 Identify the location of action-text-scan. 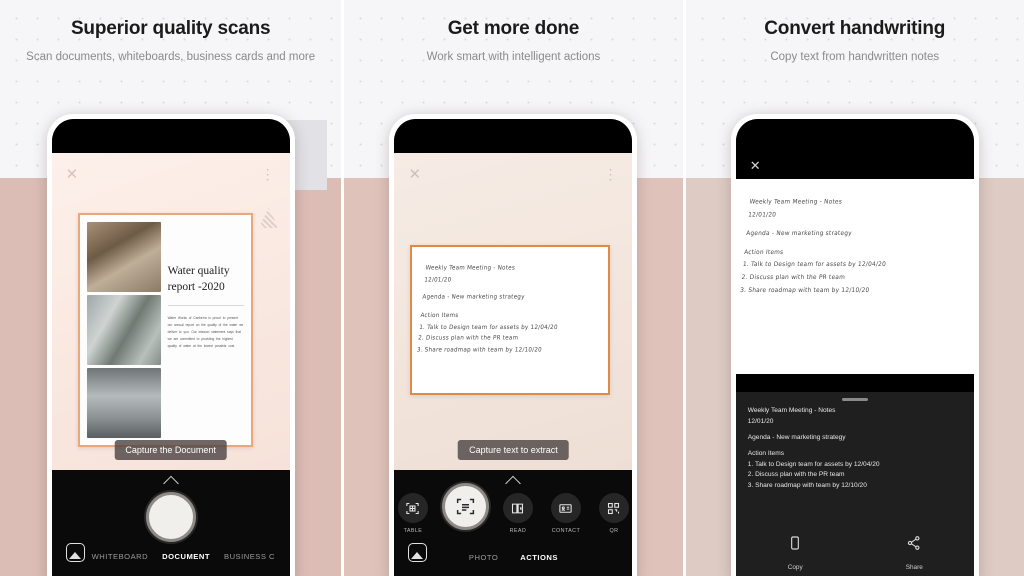
(466, 509).